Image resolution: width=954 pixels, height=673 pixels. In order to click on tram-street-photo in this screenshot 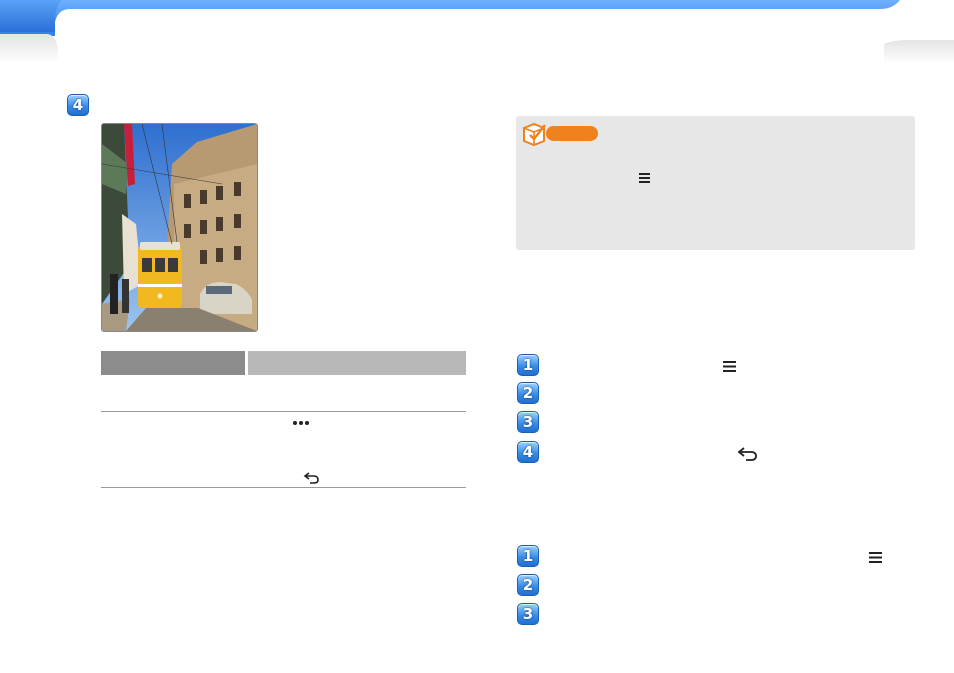, I will do `click(179, 227)`.